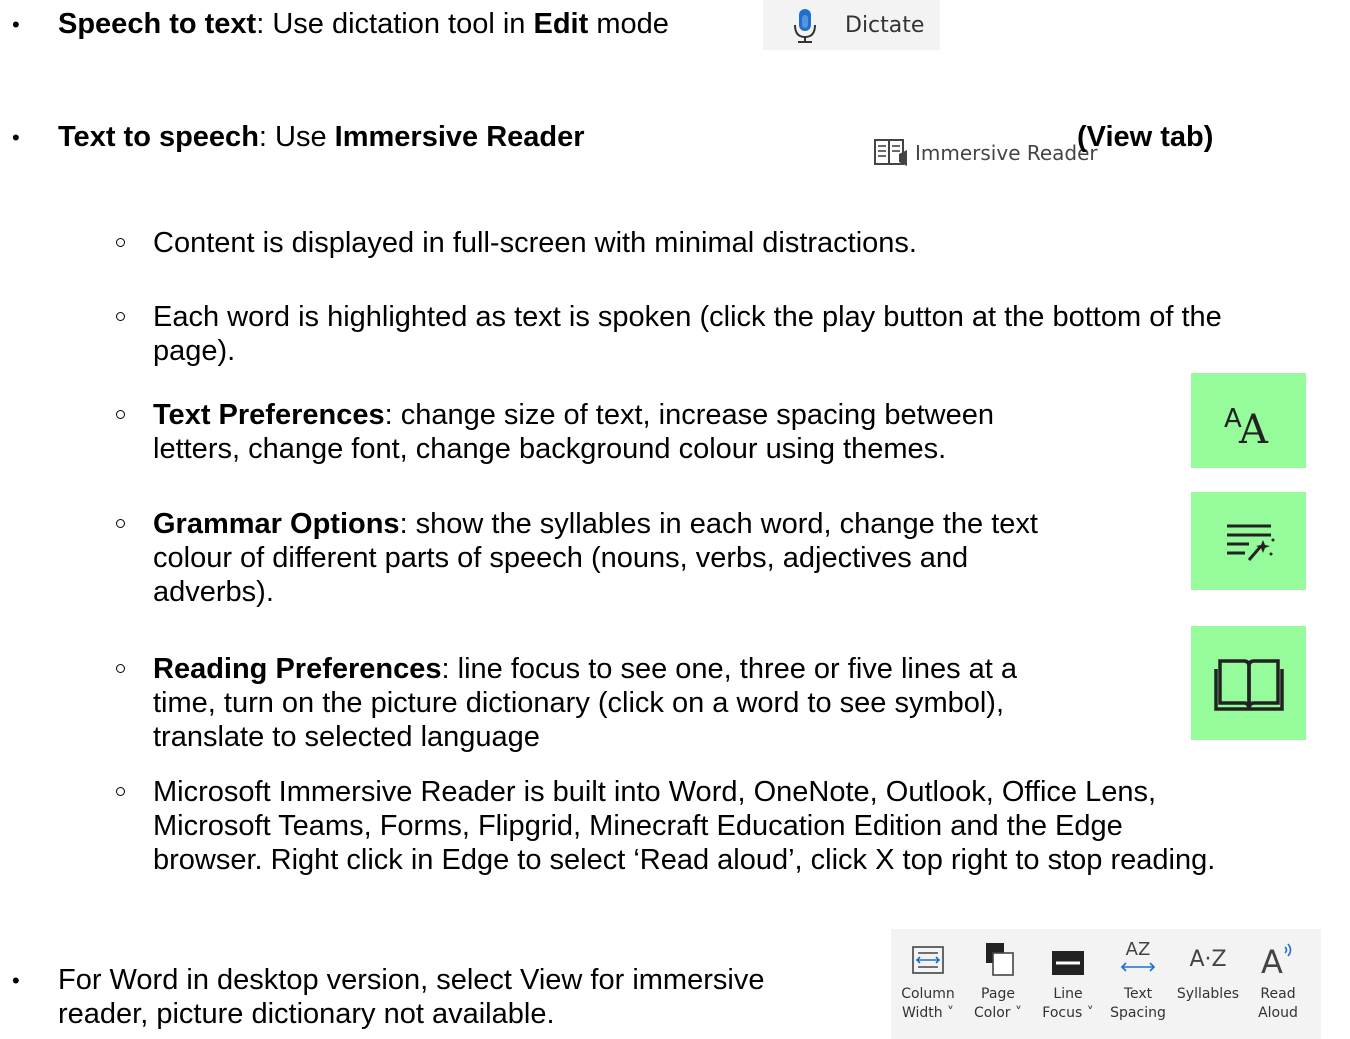 This screenshot has width=1350, height=1039. Describe the element at coordinates (1278, 1013) in the screenshot. I see `read-aloud-label: Aloud` at that location.